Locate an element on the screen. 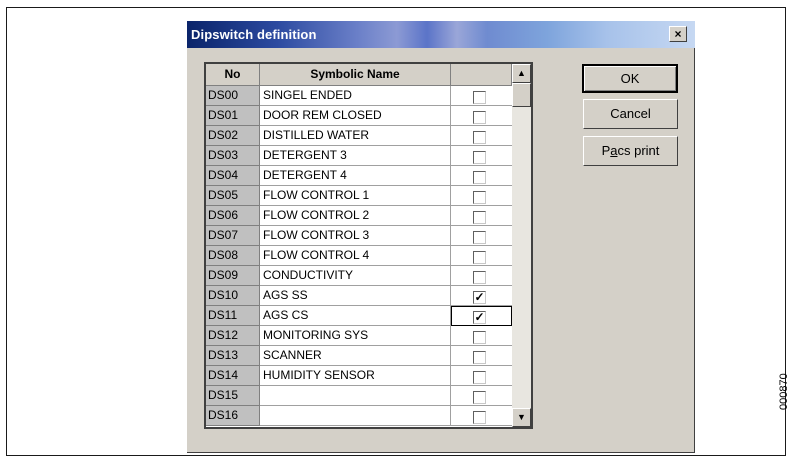 The width and height of the screenshot is (792, 463). scroll-down-button: ▼ is located at coordinates (521, 417).